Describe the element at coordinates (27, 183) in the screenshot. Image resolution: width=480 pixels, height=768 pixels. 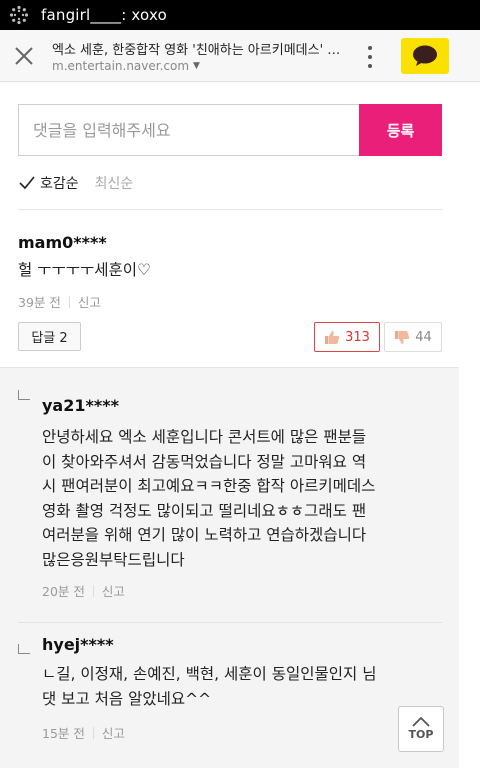
I see `check-icon` at that location.